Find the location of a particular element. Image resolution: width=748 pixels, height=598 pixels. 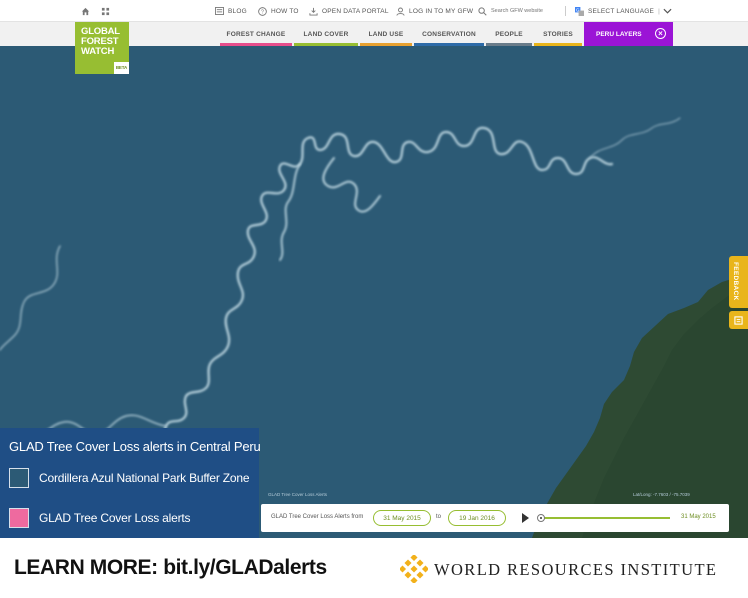

tab-people: PEOPLE is located at coordinates (509, 34).